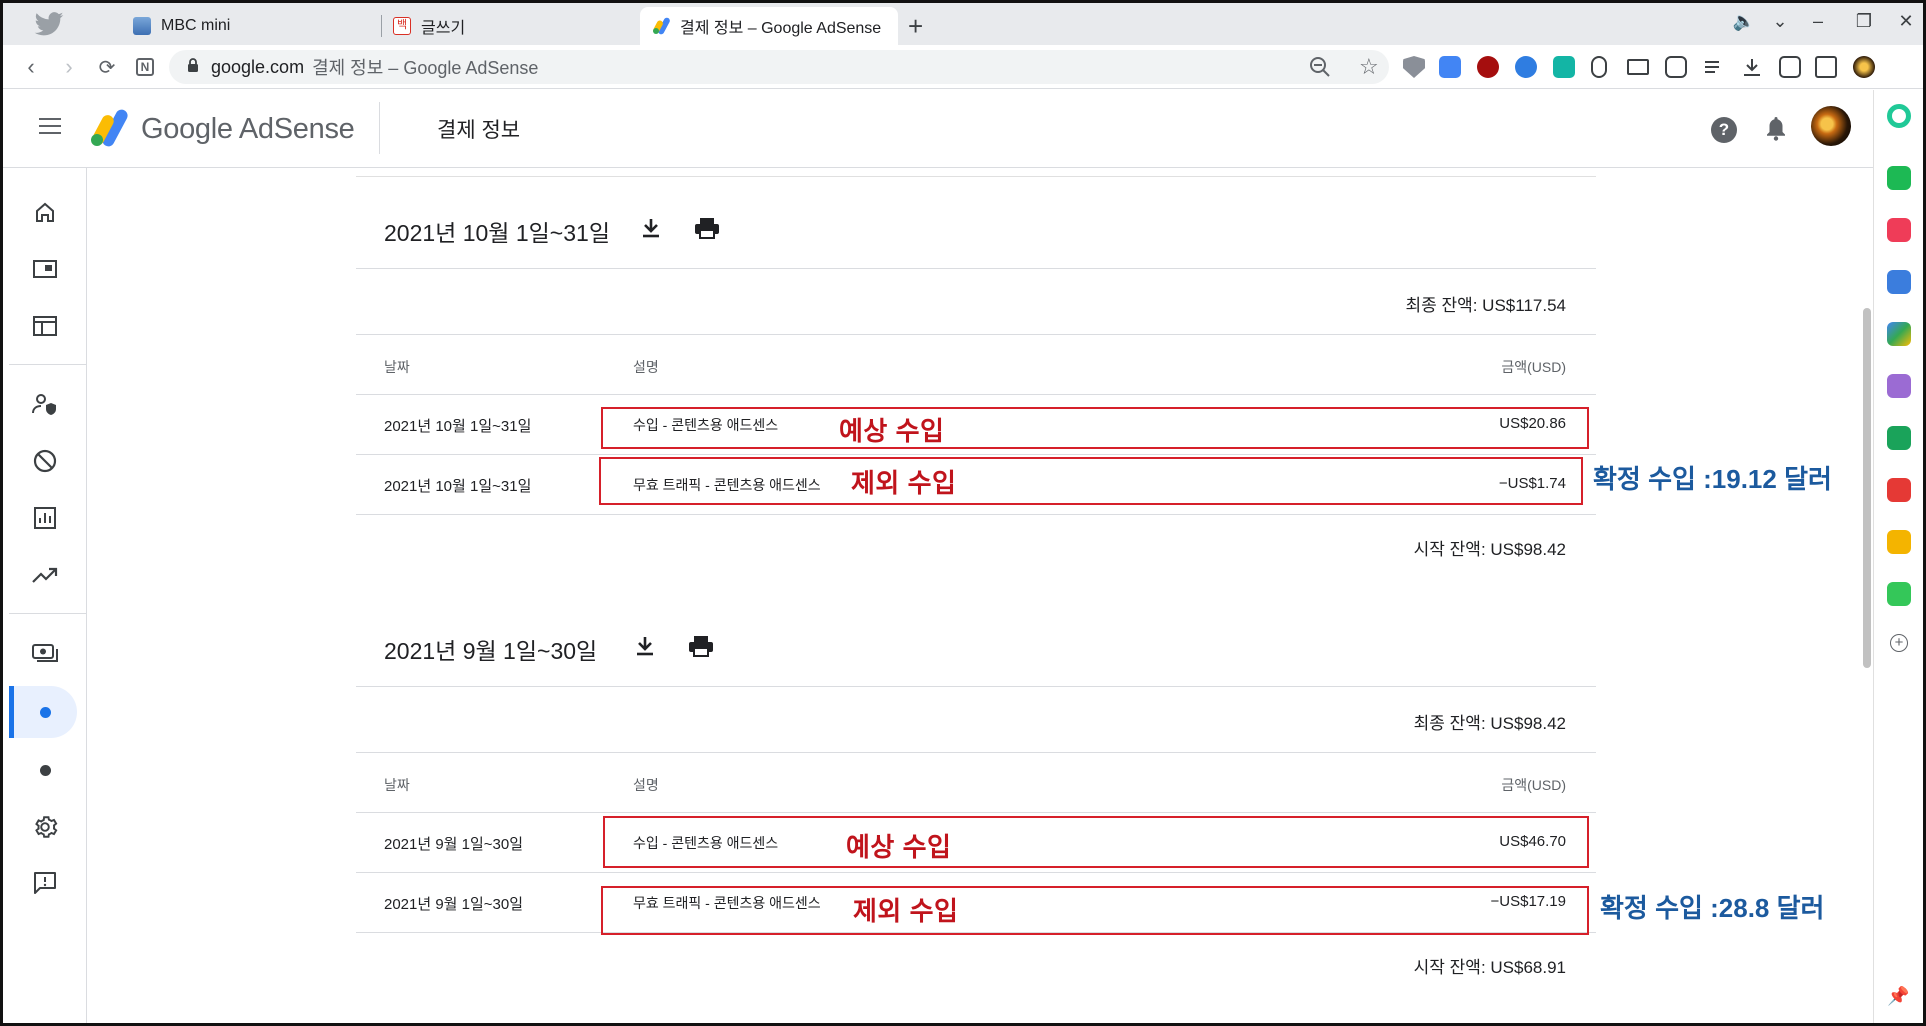 The width and height of the screenshot is (1926, 1026). I want to click on ads-icon, so click(45, 326).